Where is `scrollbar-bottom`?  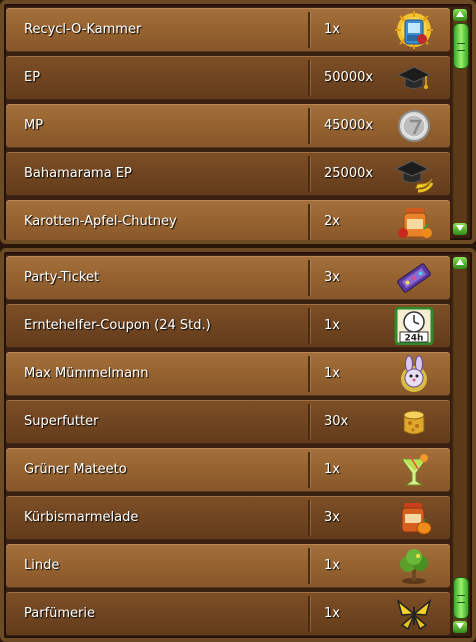
scrollbar-bottom is located at coordinates (460, 445).